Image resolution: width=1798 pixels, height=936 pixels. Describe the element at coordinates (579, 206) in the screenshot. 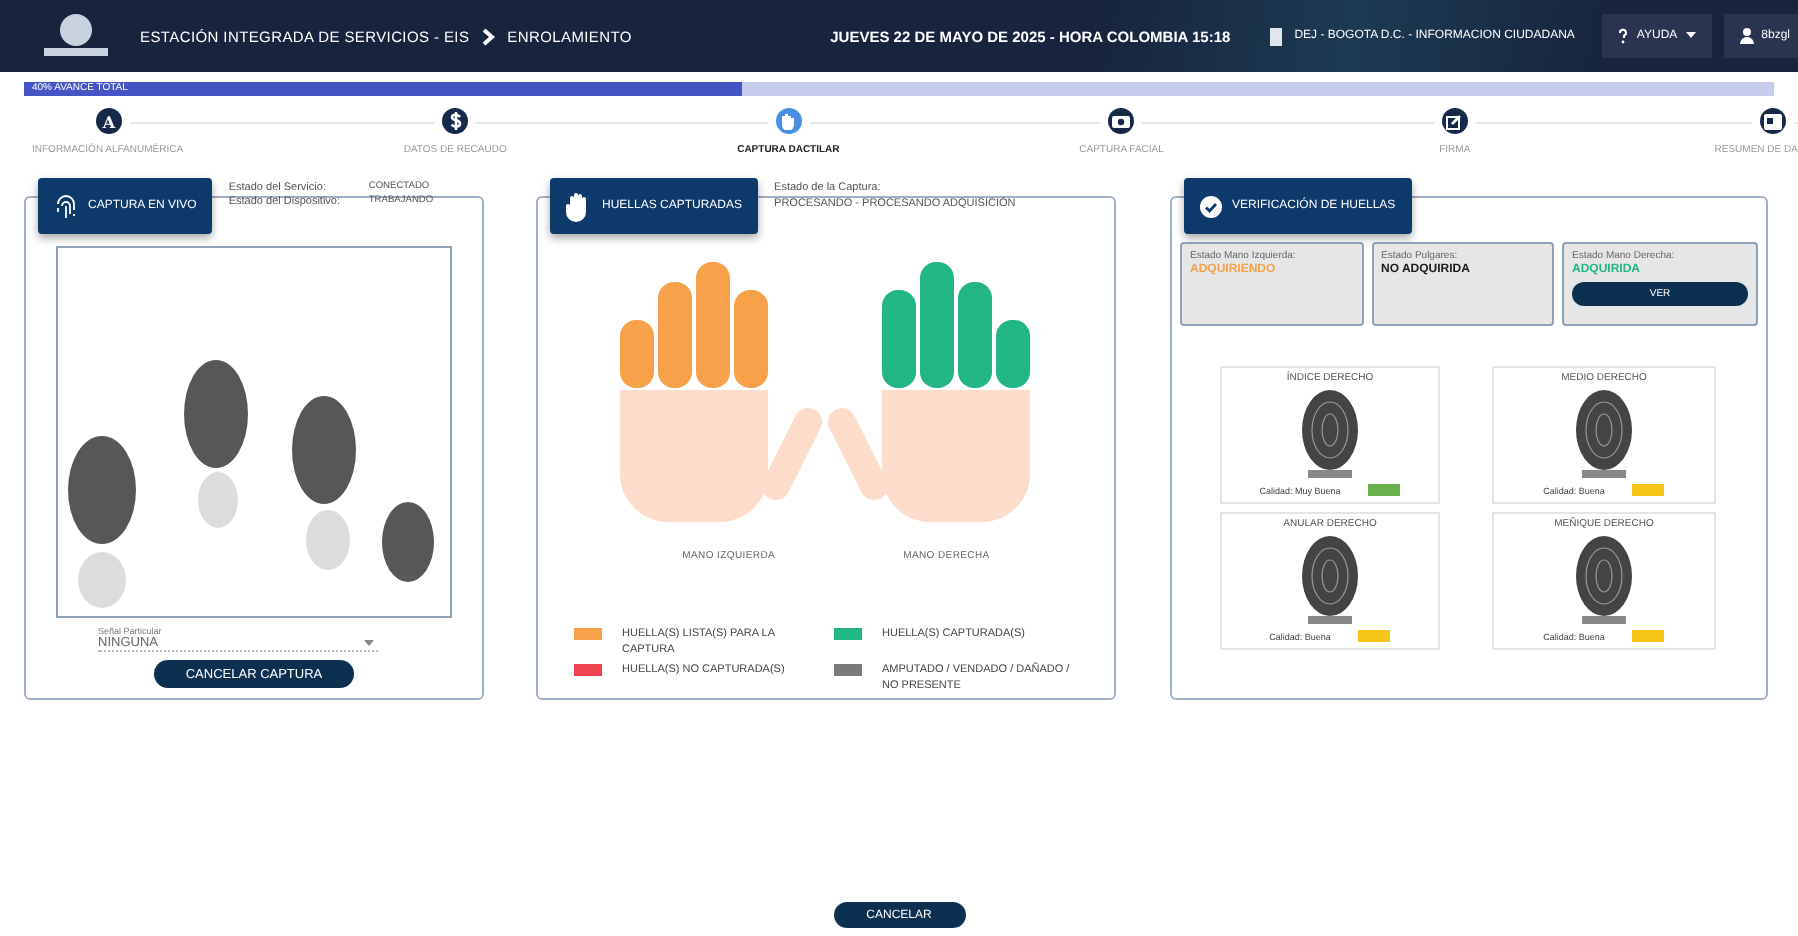

I see `hand-icon` at that location.